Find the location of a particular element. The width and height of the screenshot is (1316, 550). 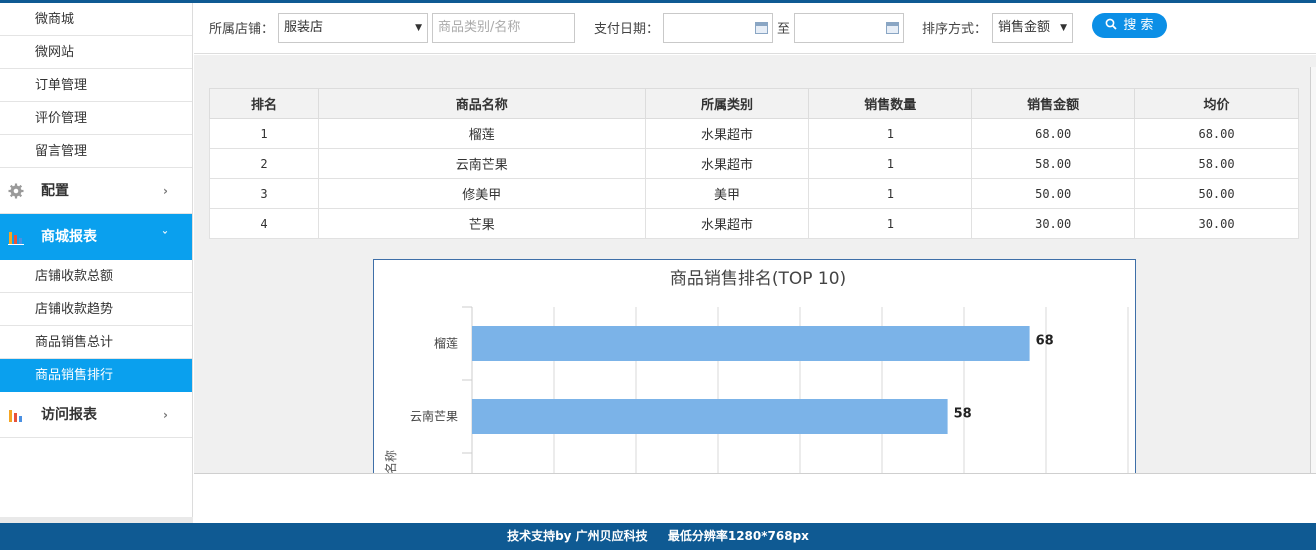

pay-date-label: 支付日期： is located at coordinates (627, 29).